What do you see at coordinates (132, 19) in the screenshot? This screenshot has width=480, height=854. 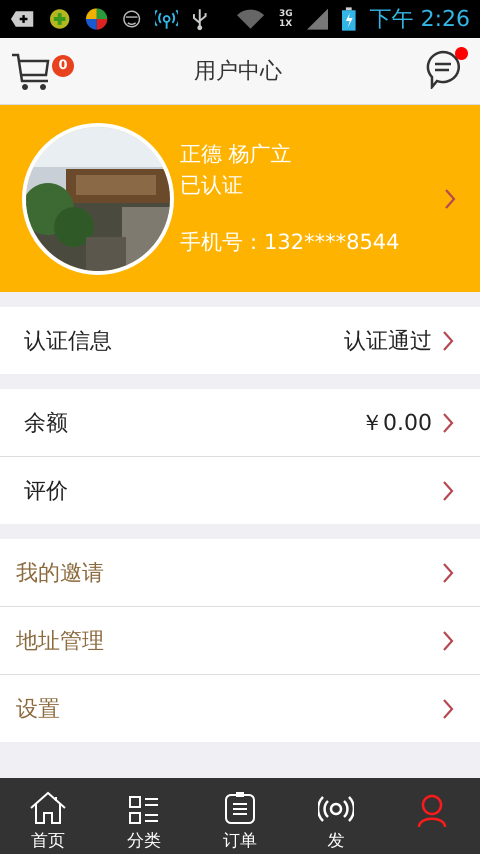 I see `smiley-icon` at bounding box center [132, 19].